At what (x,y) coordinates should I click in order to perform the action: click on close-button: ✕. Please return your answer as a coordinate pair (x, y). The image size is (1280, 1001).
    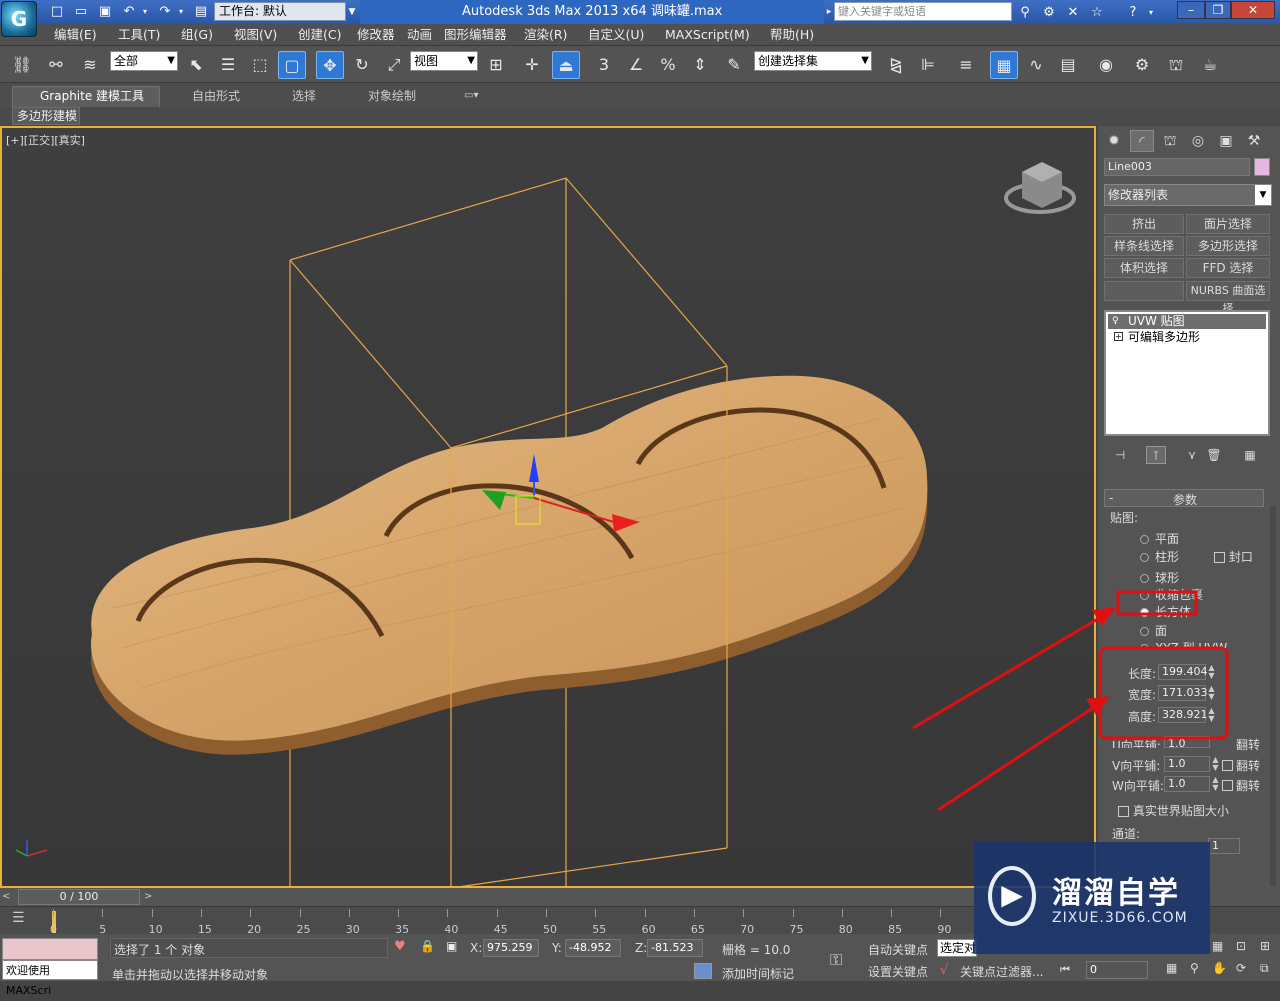
    Looking at the image, I should click on (1253, 10).